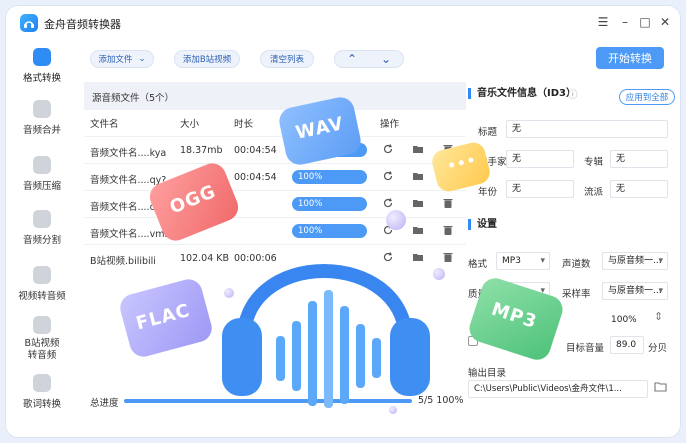 The image size is (686, 443). What do you see at coordinates (42, 296) in the screenshot?
I see `sidebar-item-label: 视频转音频` at bounding box center [42, 296].